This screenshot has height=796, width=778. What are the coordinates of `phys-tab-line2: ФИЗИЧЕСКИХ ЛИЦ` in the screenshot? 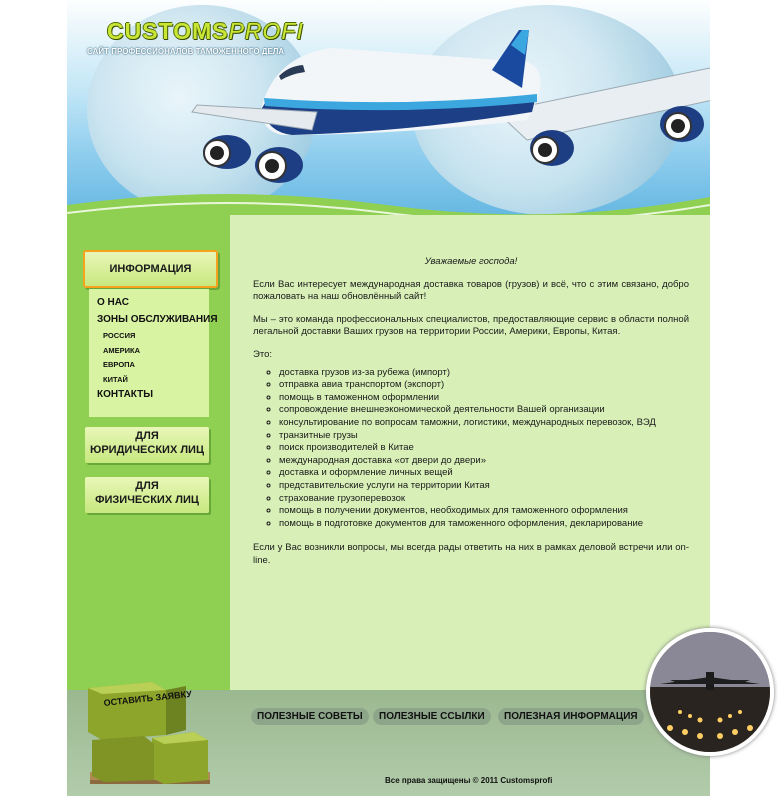 It's located at (147, 500).